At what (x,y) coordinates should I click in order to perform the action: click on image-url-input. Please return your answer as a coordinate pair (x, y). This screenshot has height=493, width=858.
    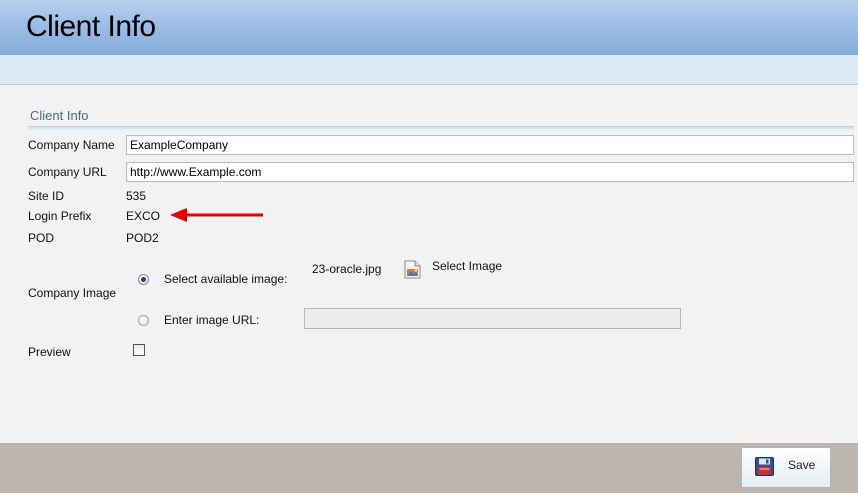
    Looking at the image, I should click on (492, 318).